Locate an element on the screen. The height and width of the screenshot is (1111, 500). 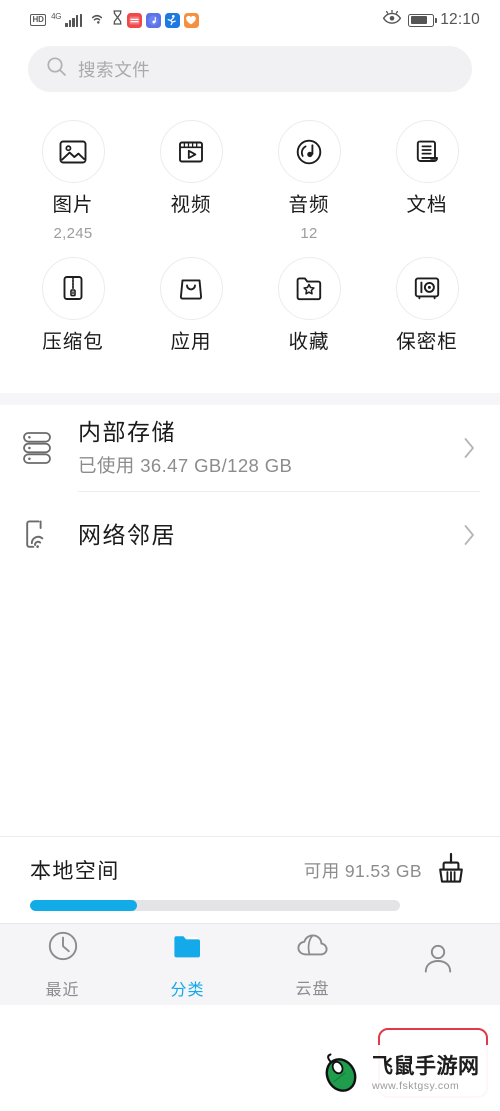
status-bar-left-icons: HD 4G is located at coordinates (114, 20).